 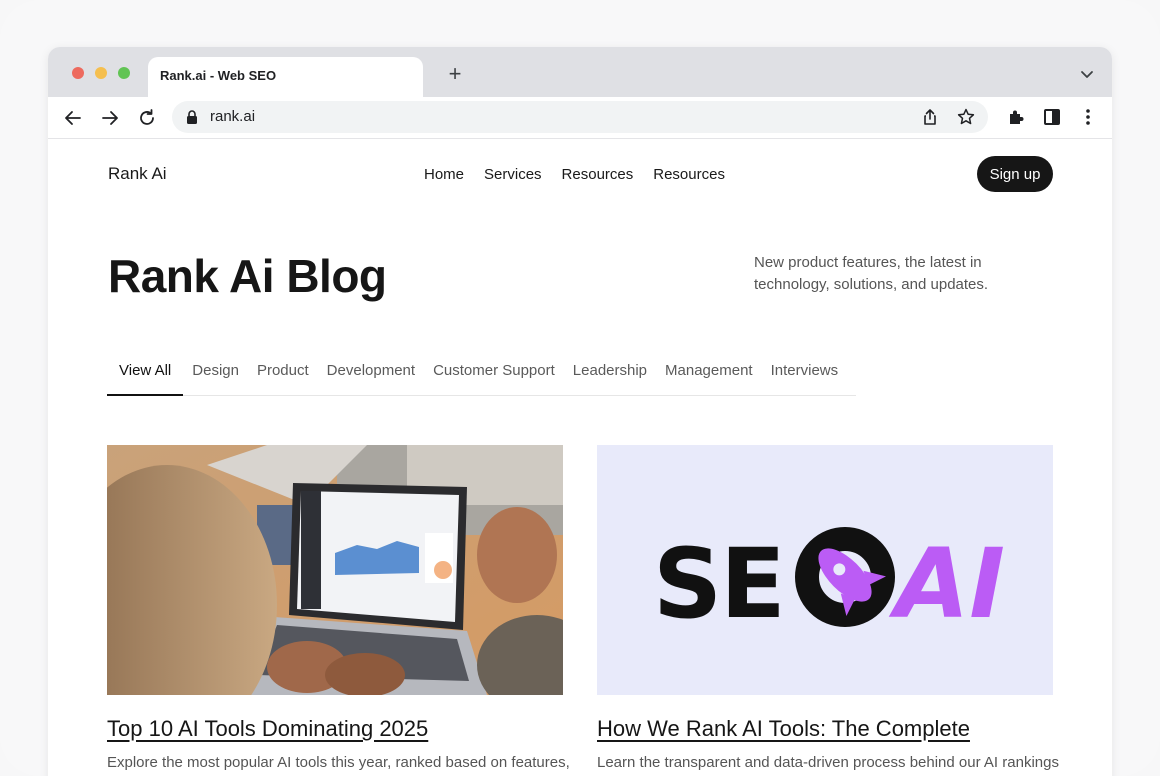 I want to click on tab-product: Product, so click(x=283, y=370).